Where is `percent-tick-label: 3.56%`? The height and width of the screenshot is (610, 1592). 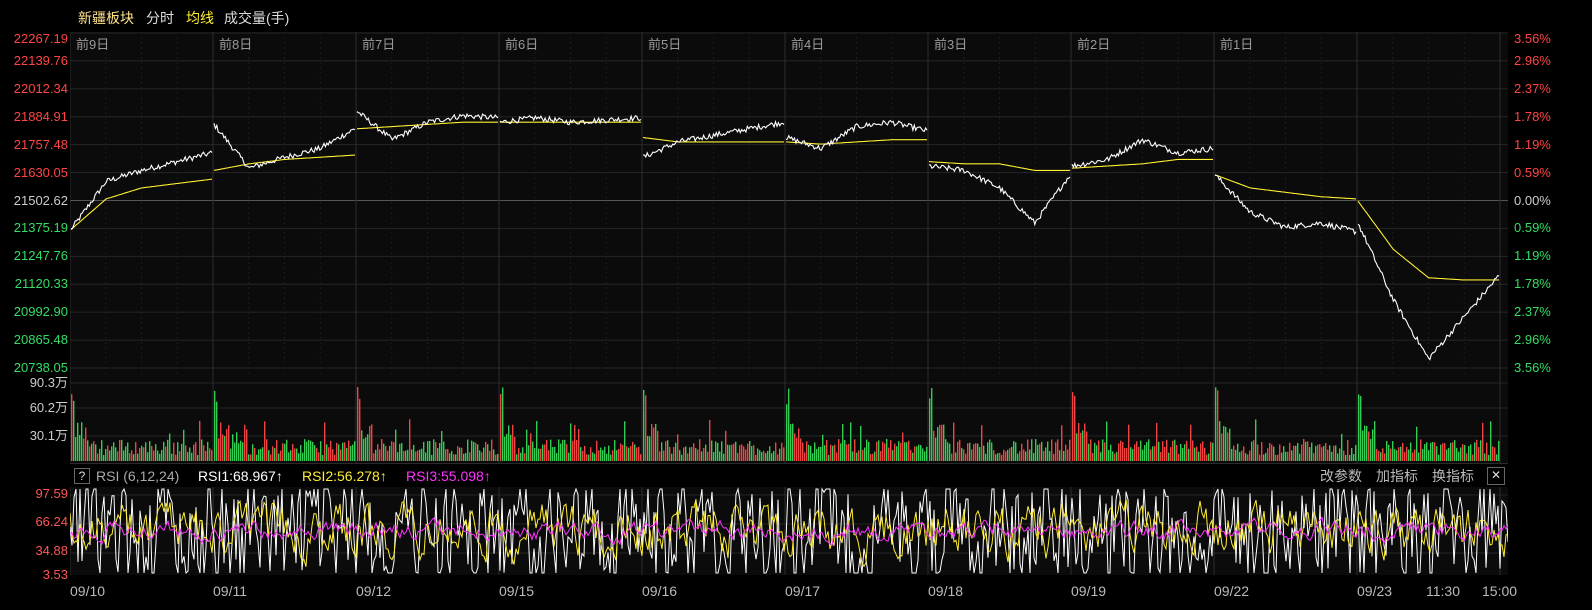
percent-tick-label: 3.56% is located at coordinates (1532, 367).